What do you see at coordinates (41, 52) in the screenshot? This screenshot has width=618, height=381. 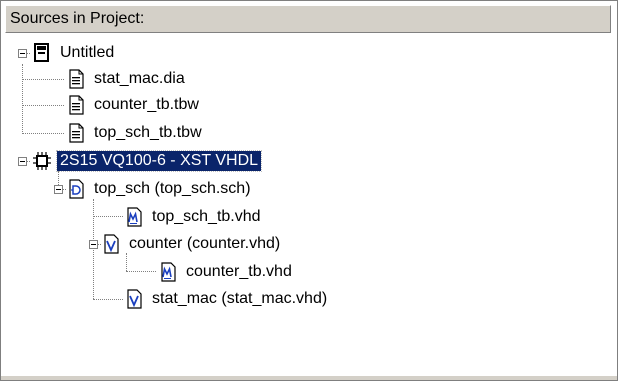 I see `project-icon` at bounding box center [41, 52].